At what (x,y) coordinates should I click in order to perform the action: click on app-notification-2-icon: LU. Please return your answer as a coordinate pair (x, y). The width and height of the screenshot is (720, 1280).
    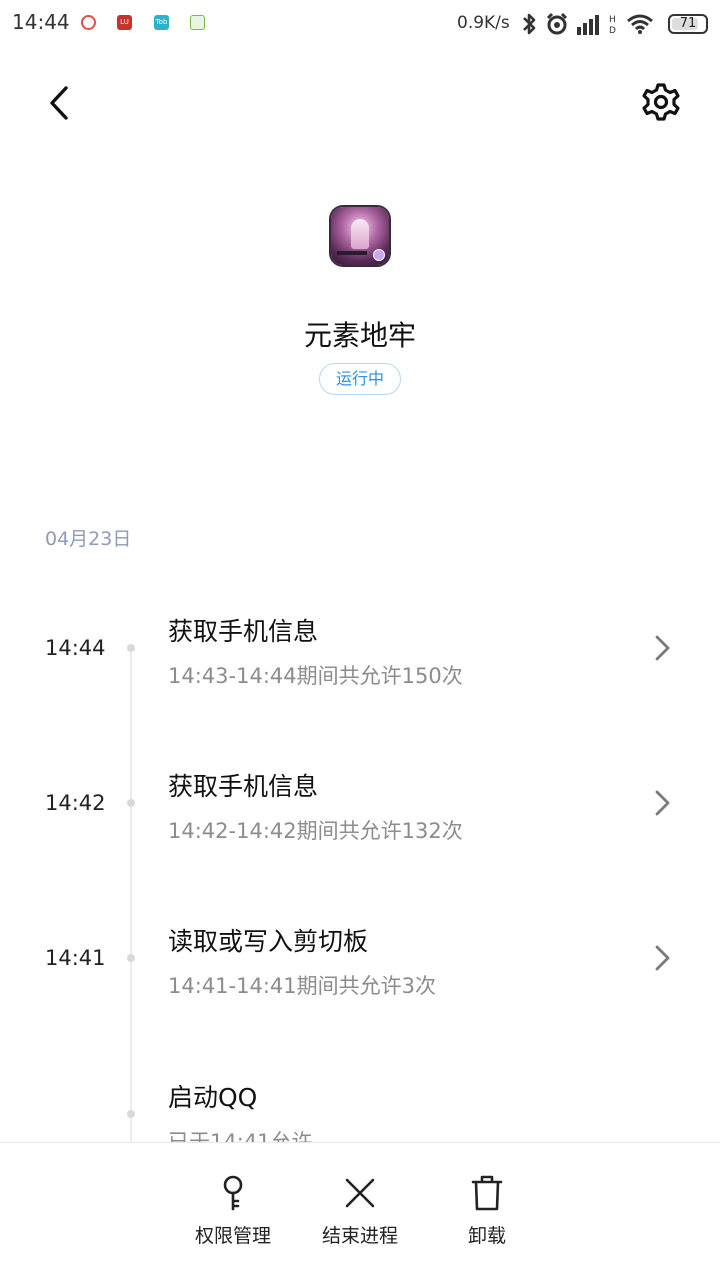
    Looking at the image, I should click on (124, 22).